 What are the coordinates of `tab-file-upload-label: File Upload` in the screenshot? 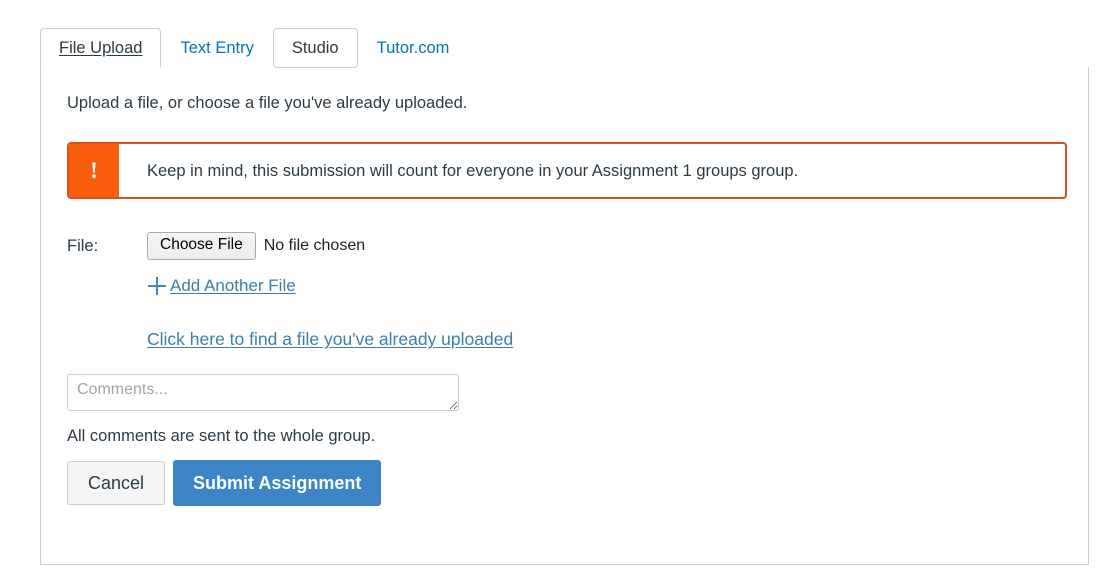 It's located at (101, 47).